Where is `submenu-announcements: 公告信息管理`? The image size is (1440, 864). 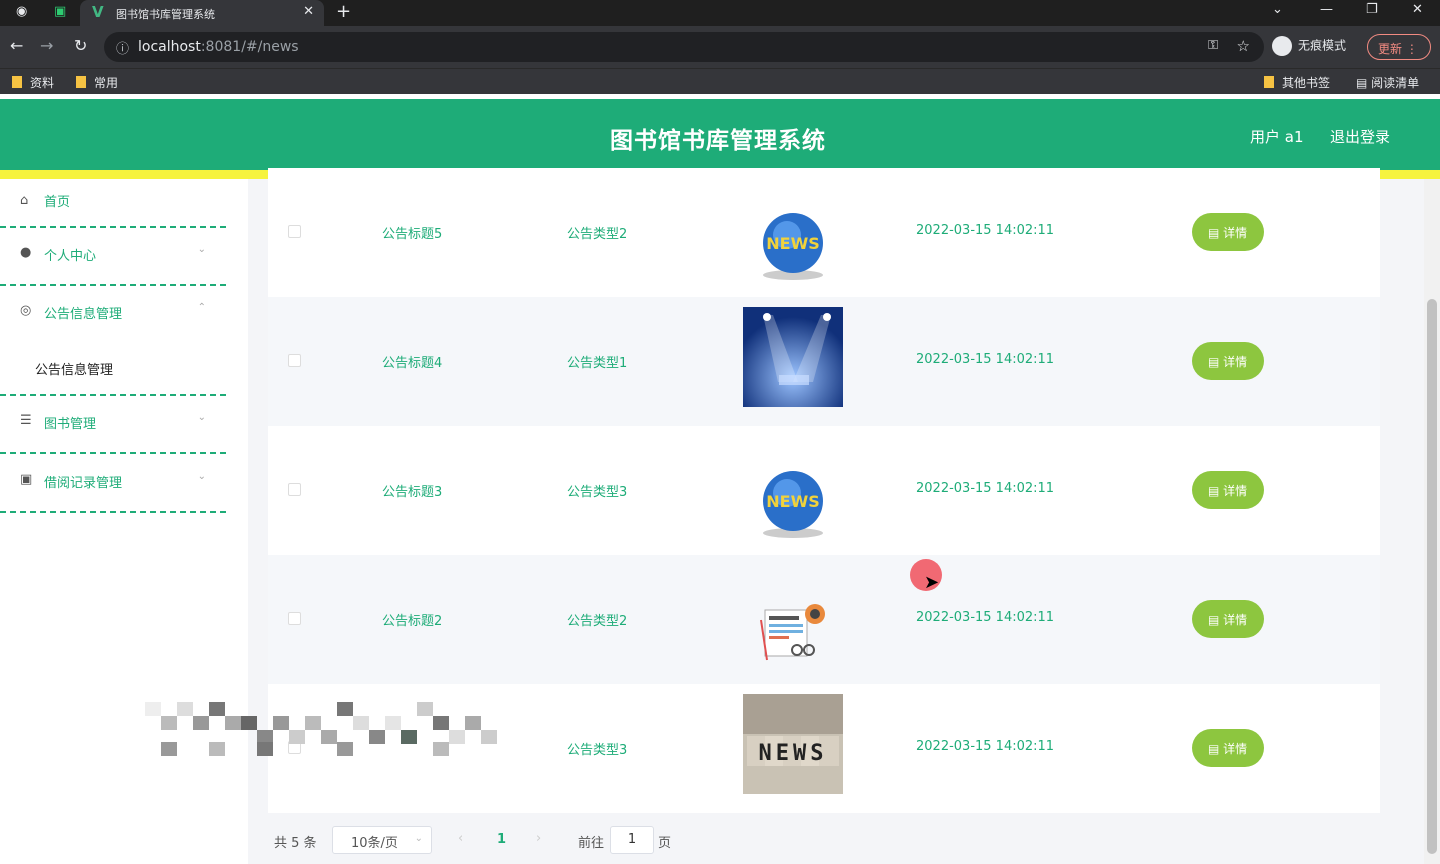 submenu-announcements: 公告信息管理 is located at coordinates (74, 368).